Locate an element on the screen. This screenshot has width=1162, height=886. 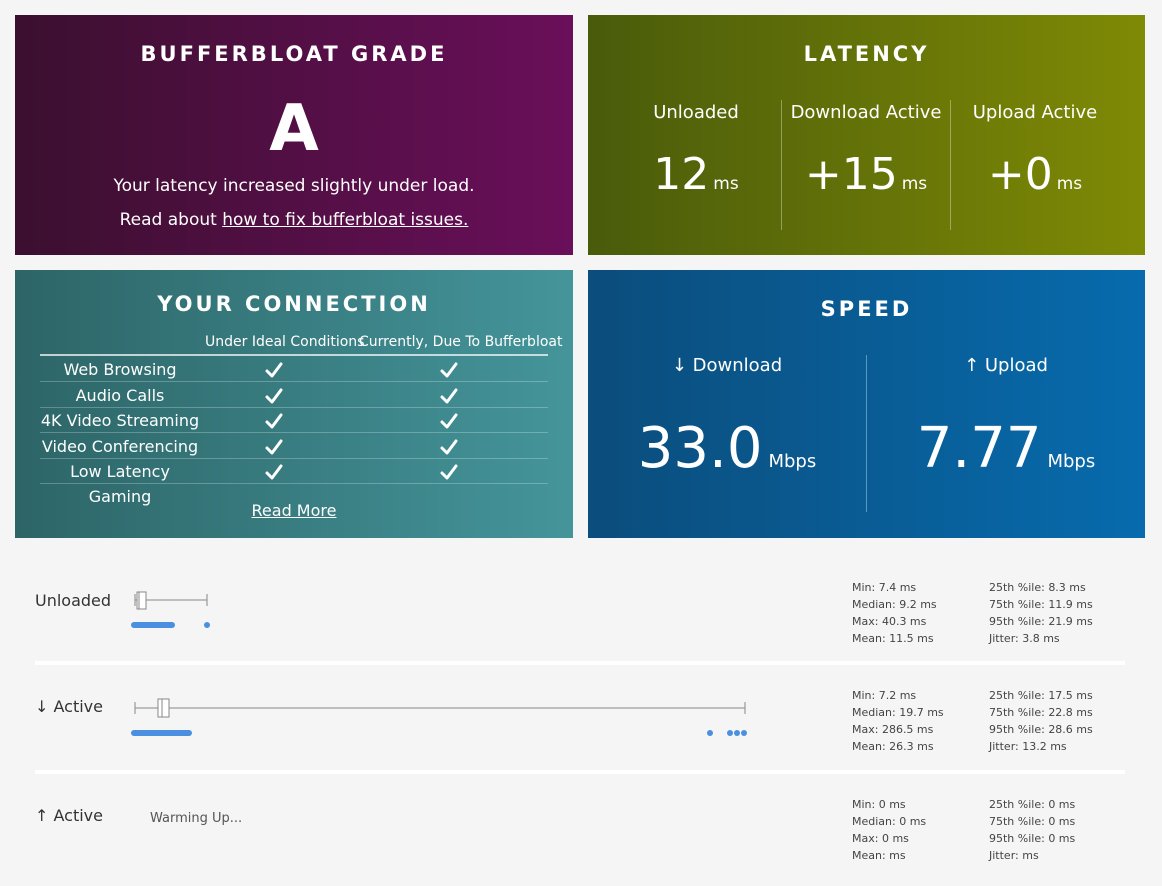
latency-download-active: Download Active +15 ms is located at coordinates (866, 165).